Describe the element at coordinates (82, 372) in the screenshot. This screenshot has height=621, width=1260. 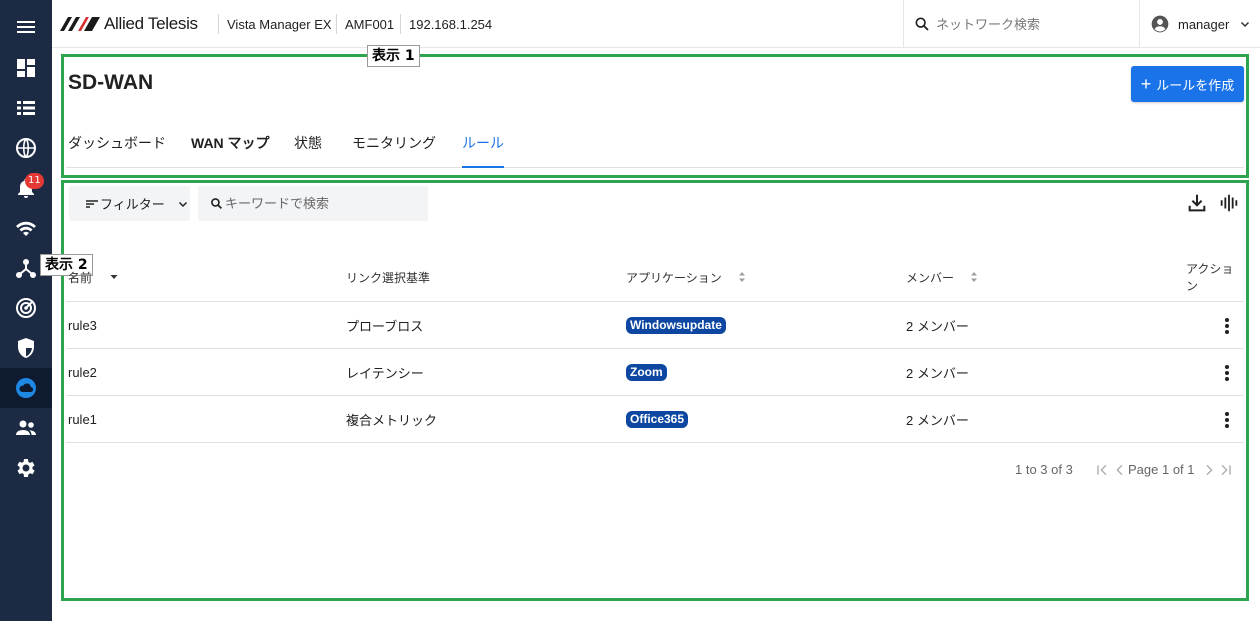
I see `rule-name: rule2` at that location.